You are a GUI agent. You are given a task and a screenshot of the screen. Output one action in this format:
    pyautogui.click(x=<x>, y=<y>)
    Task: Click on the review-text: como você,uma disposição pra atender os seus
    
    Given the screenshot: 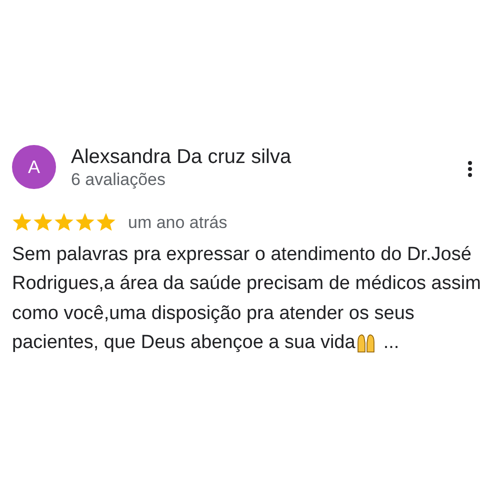 What is the action you would take?
    pyautogui.click(x=213, y=314)
    